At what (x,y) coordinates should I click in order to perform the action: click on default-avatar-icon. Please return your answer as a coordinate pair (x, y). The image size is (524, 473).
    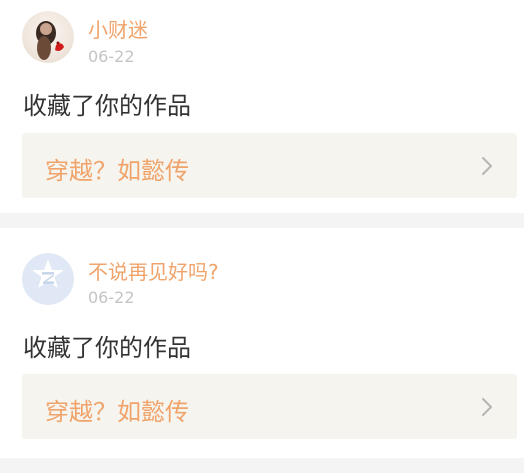
    Looking at the image, I should click on (48, 279).